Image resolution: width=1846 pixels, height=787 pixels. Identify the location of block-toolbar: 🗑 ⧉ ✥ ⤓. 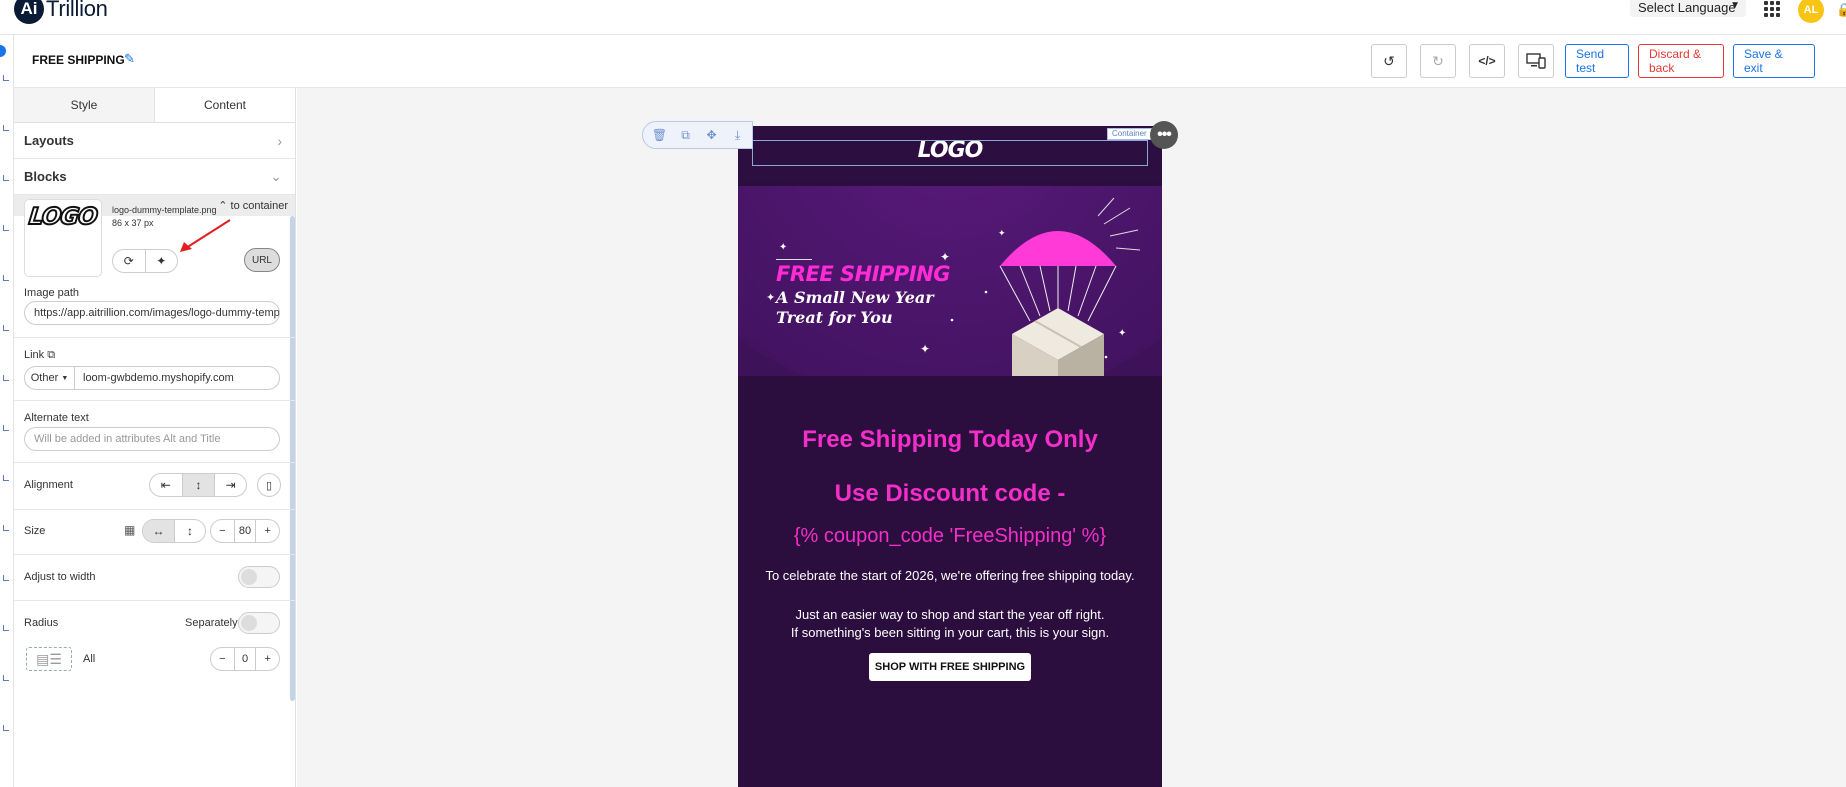
(697, 135).